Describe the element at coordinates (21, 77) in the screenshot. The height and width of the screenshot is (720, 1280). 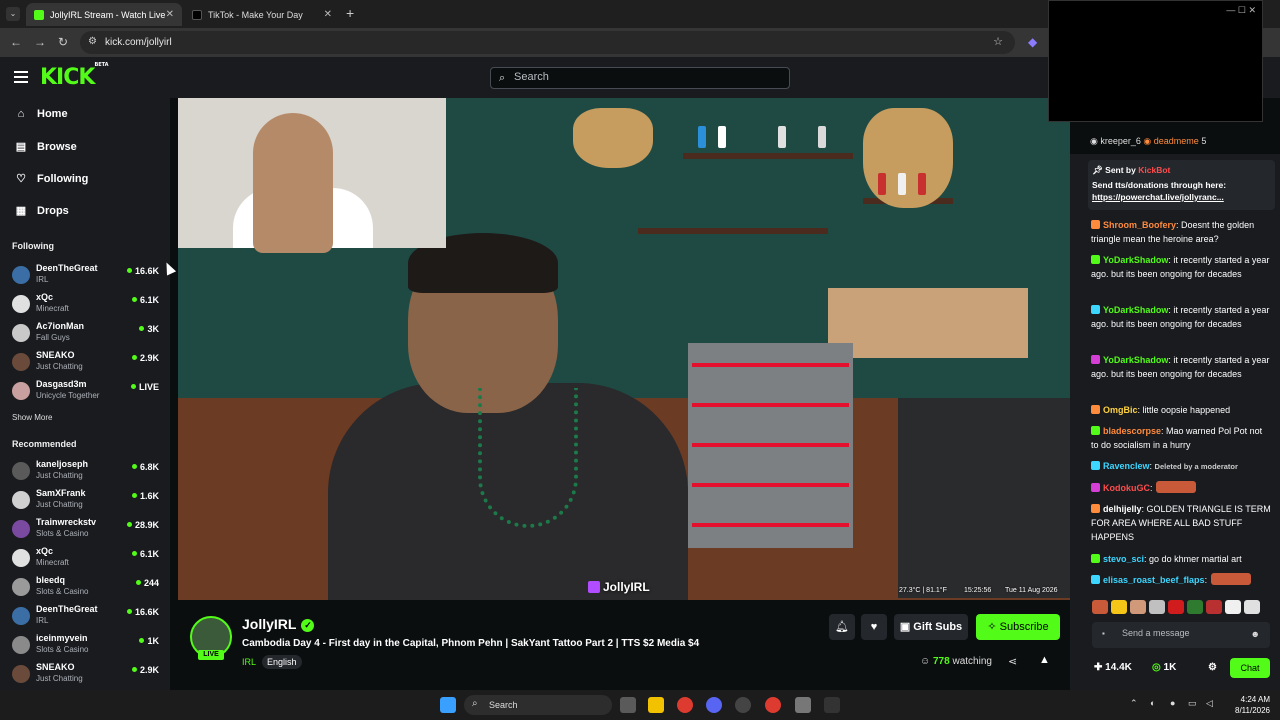
I see `menu-icon` at that location.